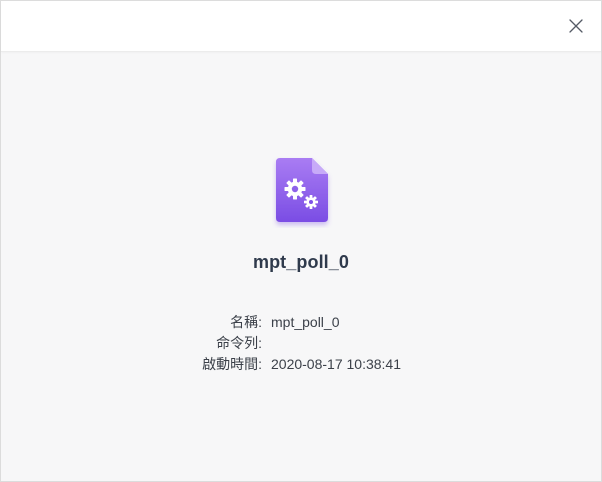  I want to click on gears-file-icon, so click(303, 192).